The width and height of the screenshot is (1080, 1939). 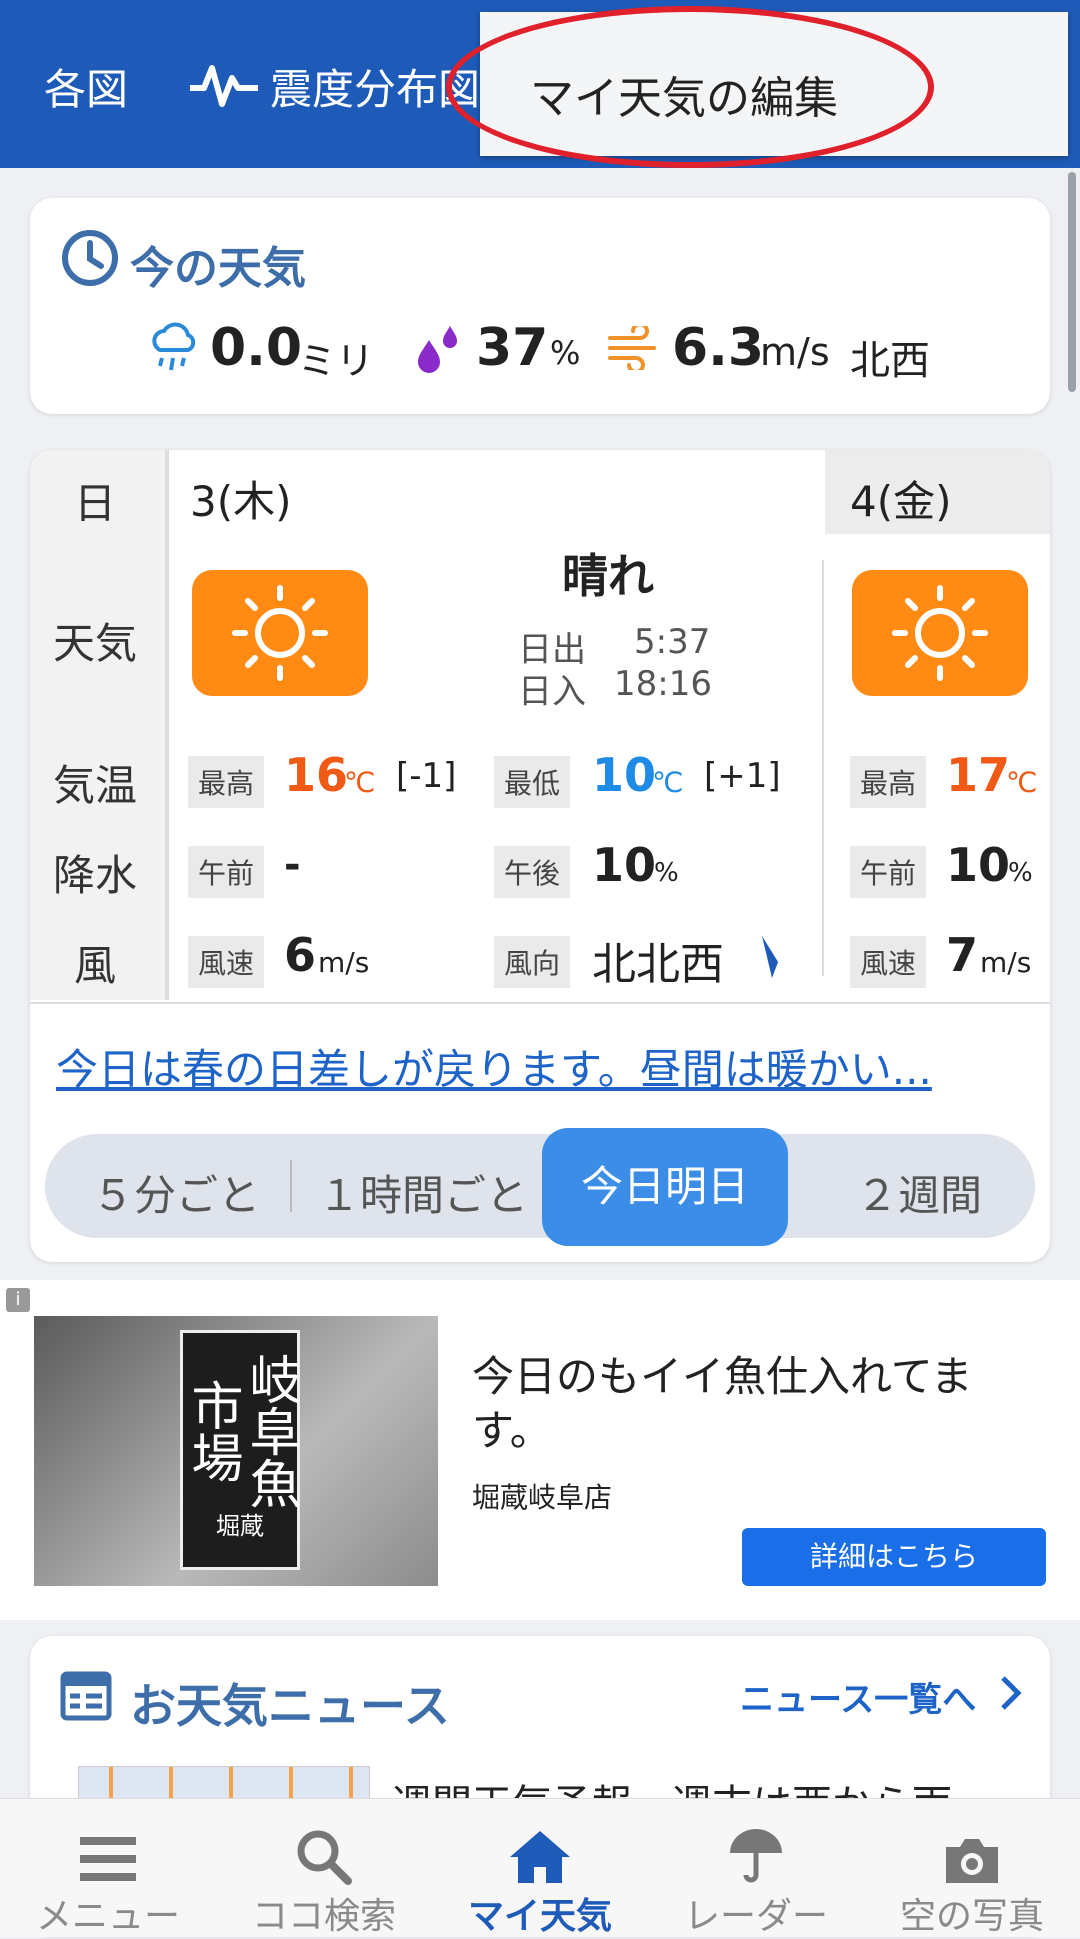 I want to click on nav-sky-photos: 空の写真, so click(x=972, y=1872).